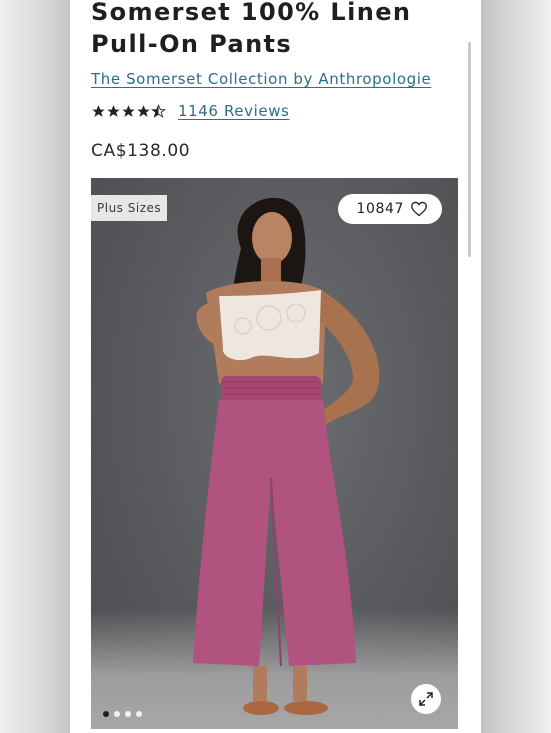  What do you see at coordinates (261, 79) in the screenshot?
I see `brand-link: The Somerset Collection by Anthropologie` at bounding box center [261, 79].